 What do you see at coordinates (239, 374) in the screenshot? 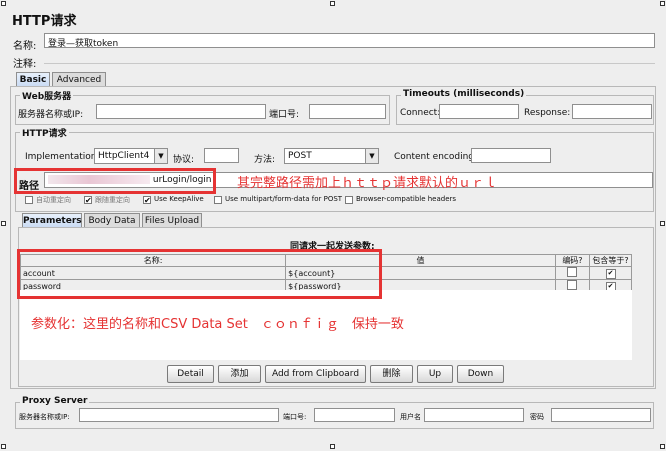
I see `add-button: 添加` at bounding box center [239, 374].